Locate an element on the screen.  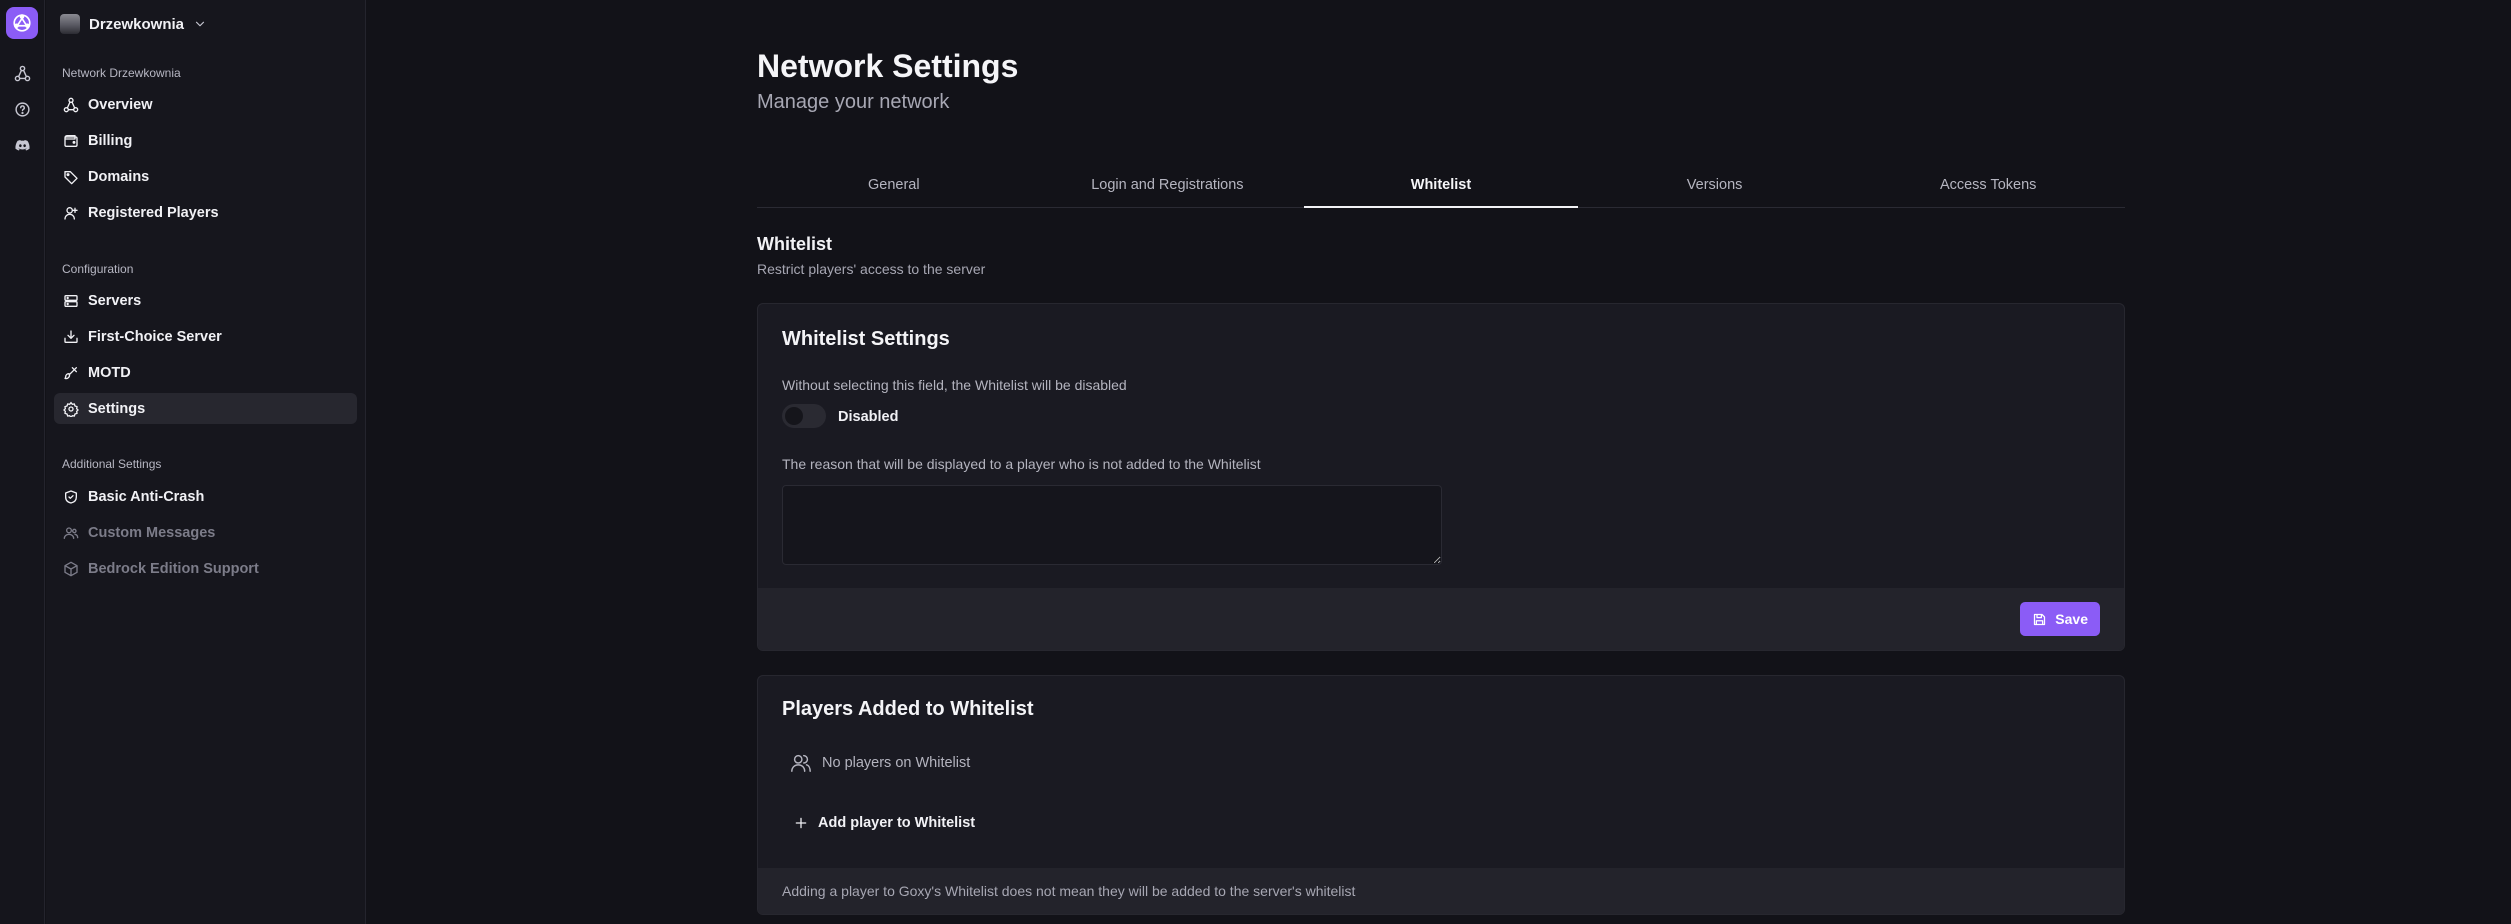
section-title-network: Network Drzewkownia is located at coordinates (121, 73).